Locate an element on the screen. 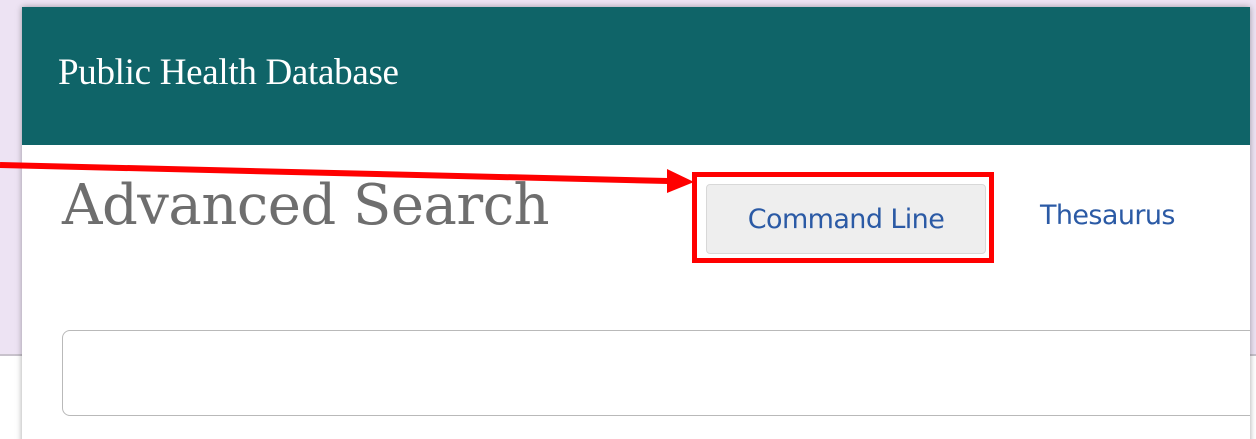 The image size is (1256, 439). thesaurus-link: Thesaurus is located at coordinates (1107, 215).